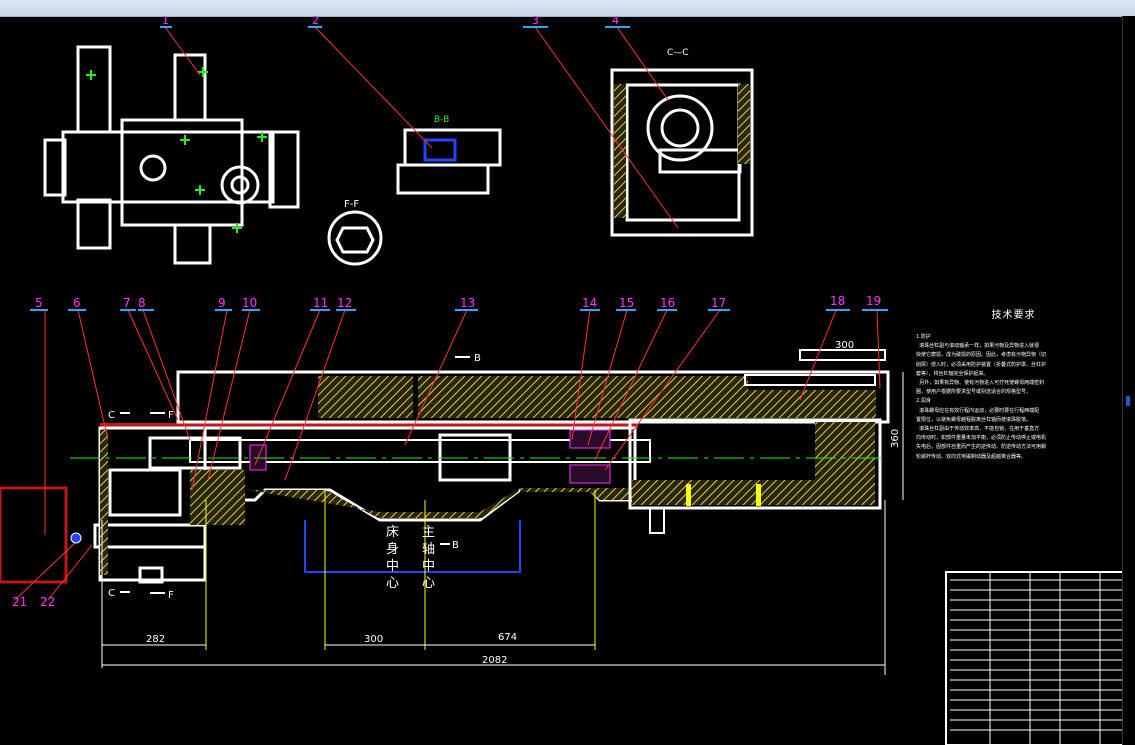 The width and height of the screenshot is (1135, 745). What do you see at coordinates (974, 419) in the screenshot?
I see `tech-requirement-line: 置限位，以避免螺母越程脱离丝杠轴而使滚珠脱落。` at bounding box center [974, 419].